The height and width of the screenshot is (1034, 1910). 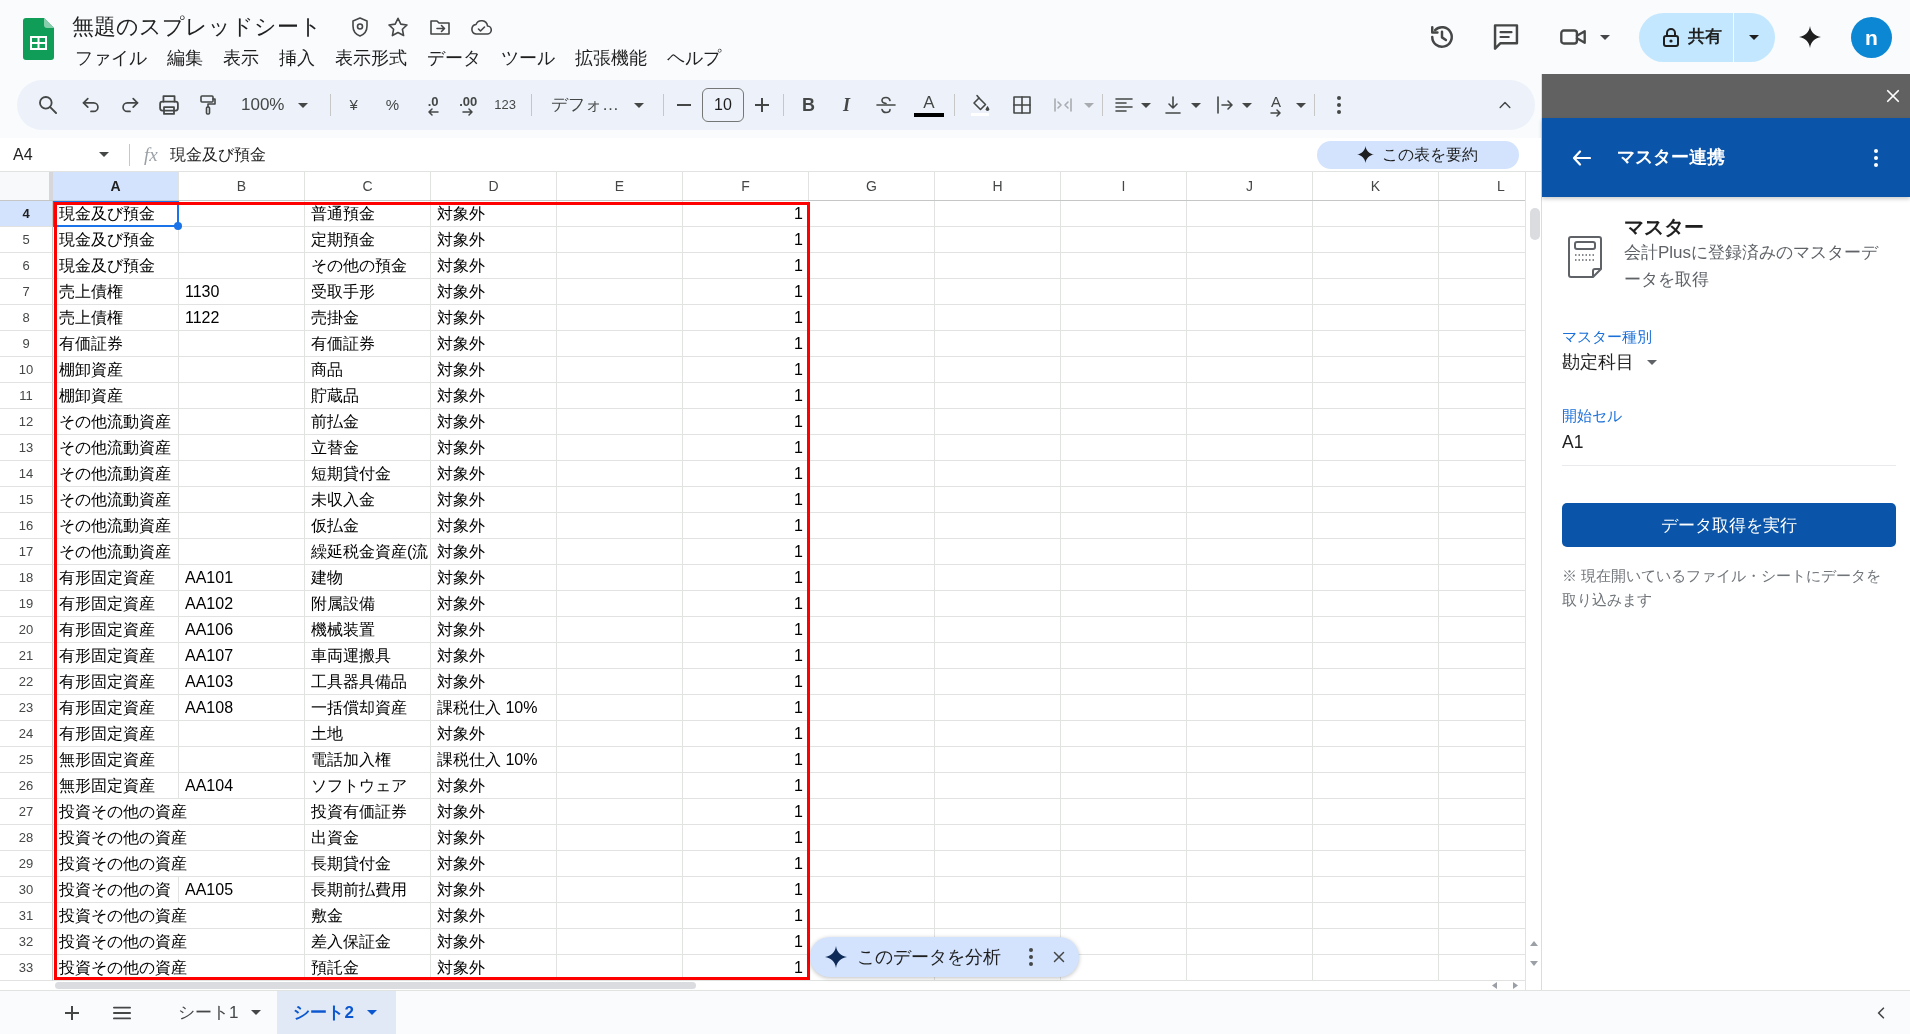 I want to click on plus-icon, so click(x=72, y=1012).